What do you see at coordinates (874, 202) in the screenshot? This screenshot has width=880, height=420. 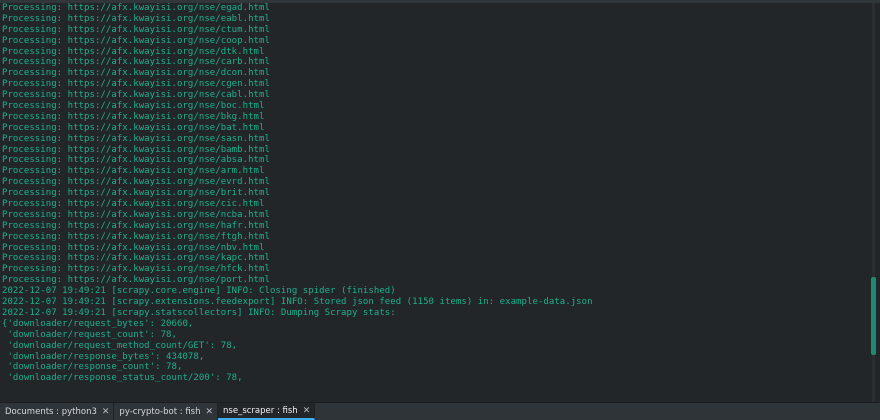 I see `terminal-scrollbar` at bounding box center [874, 202].